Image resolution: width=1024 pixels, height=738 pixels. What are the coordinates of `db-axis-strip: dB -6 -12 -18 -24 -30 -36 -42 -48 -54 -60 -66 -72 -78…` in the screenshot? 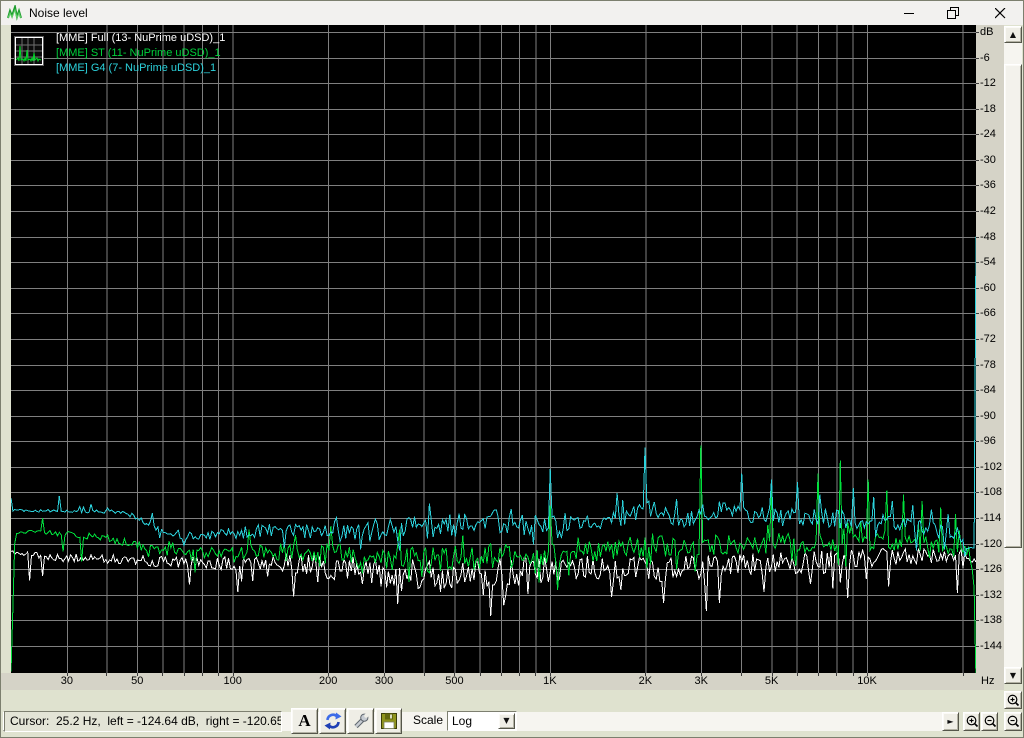 It's located at (990, 349).